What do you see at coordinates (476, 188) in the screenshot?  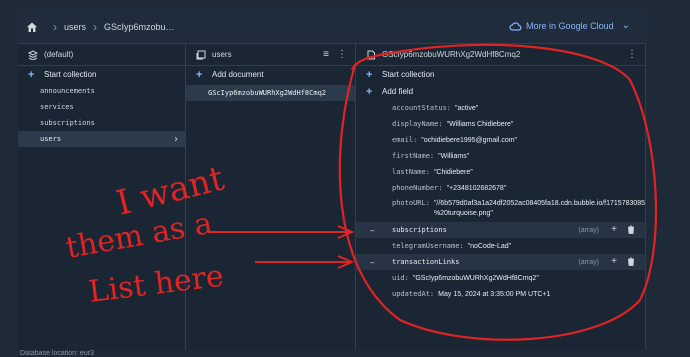 I see `field-value: "+2348102682678"` at bounding box center [476, 188].